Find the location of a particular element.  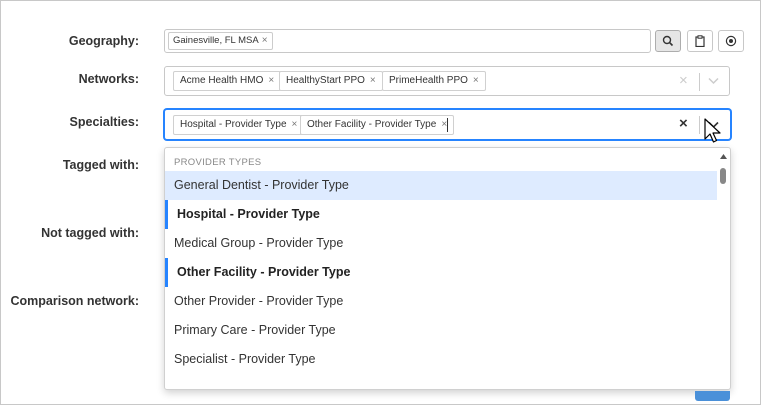

option-primary-care: Primary Care - Provider Type is located at coordinates (441, 330).